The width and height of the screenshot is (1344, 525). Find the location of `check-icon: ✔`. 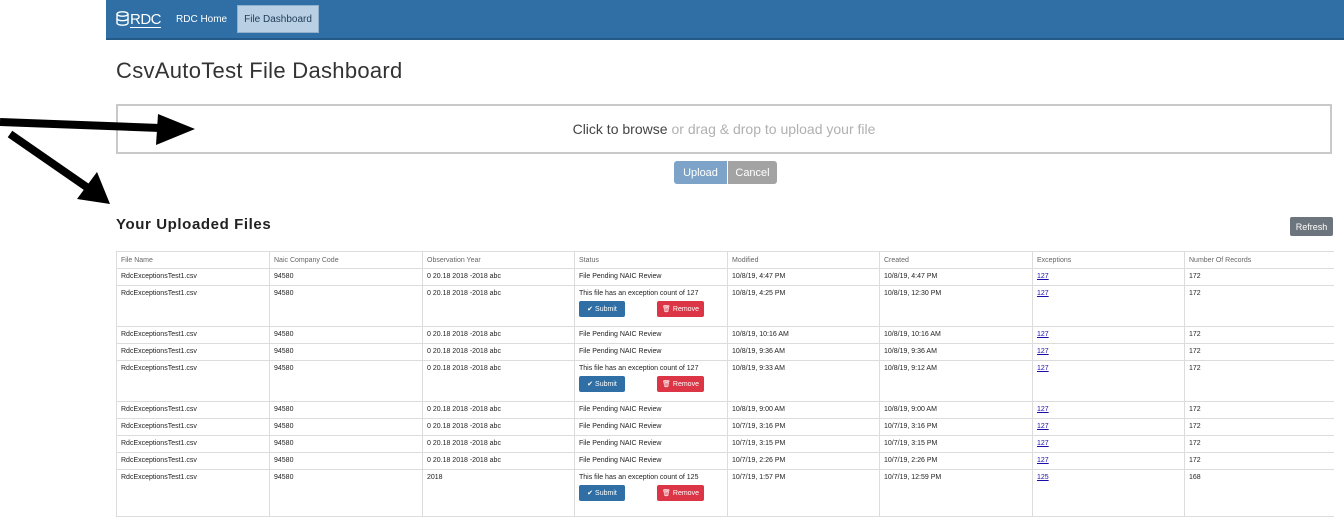

check-icon: ✔ is located at coordinates (590, 384).